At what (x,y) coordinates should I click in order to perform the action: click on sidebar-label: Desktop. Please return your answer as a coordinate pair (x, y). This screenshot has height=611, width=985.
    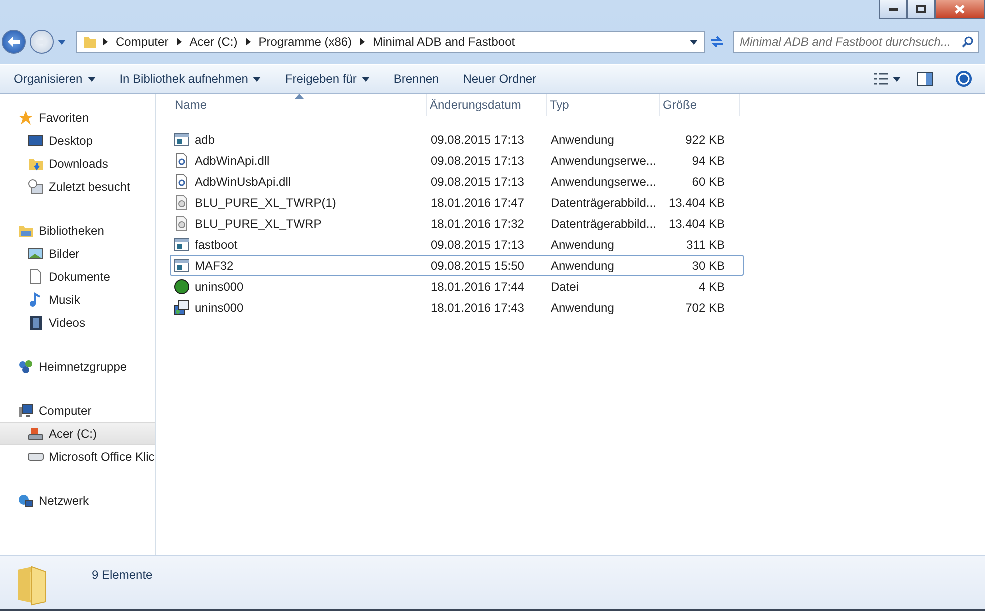
    Looking at the image, I should click on (71, 141).